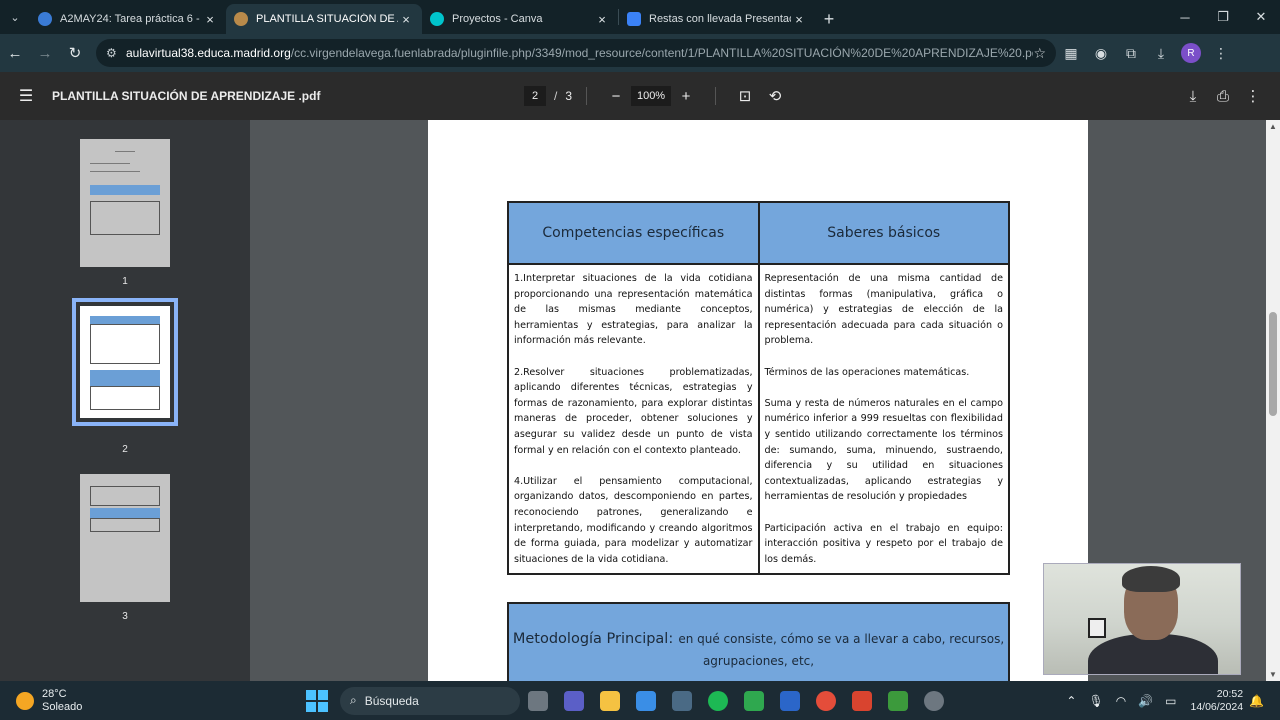 The image size is (1280, 720). Describe the element at coordinates (1273, 126) in the screenshot. I see `scroll-up-icon: ▲` at that location.